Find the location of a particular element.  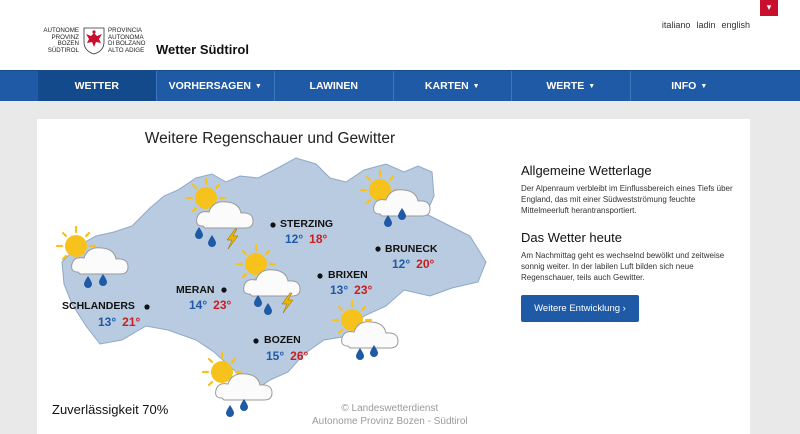

temps-schlanders: 13° 21° is located at coordinates (119, 322).